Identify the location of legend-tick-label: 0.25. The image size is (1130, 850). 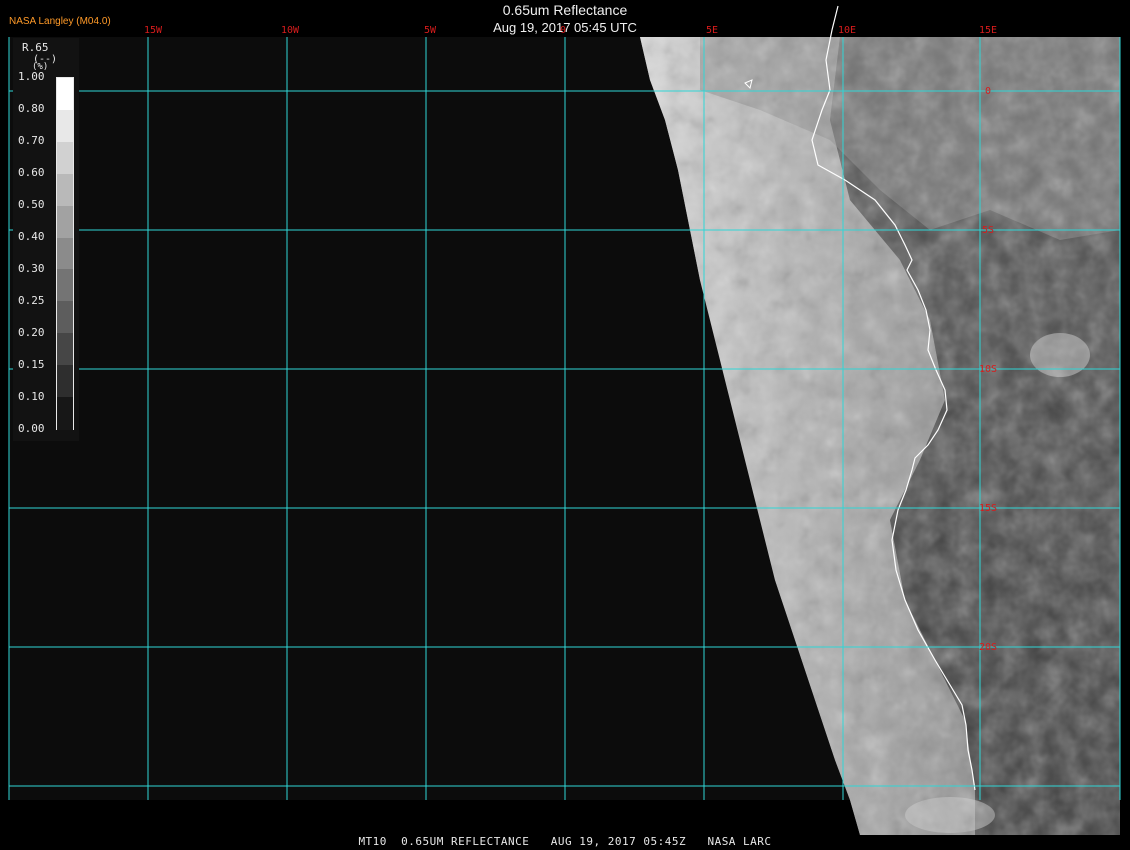
(31, 300).